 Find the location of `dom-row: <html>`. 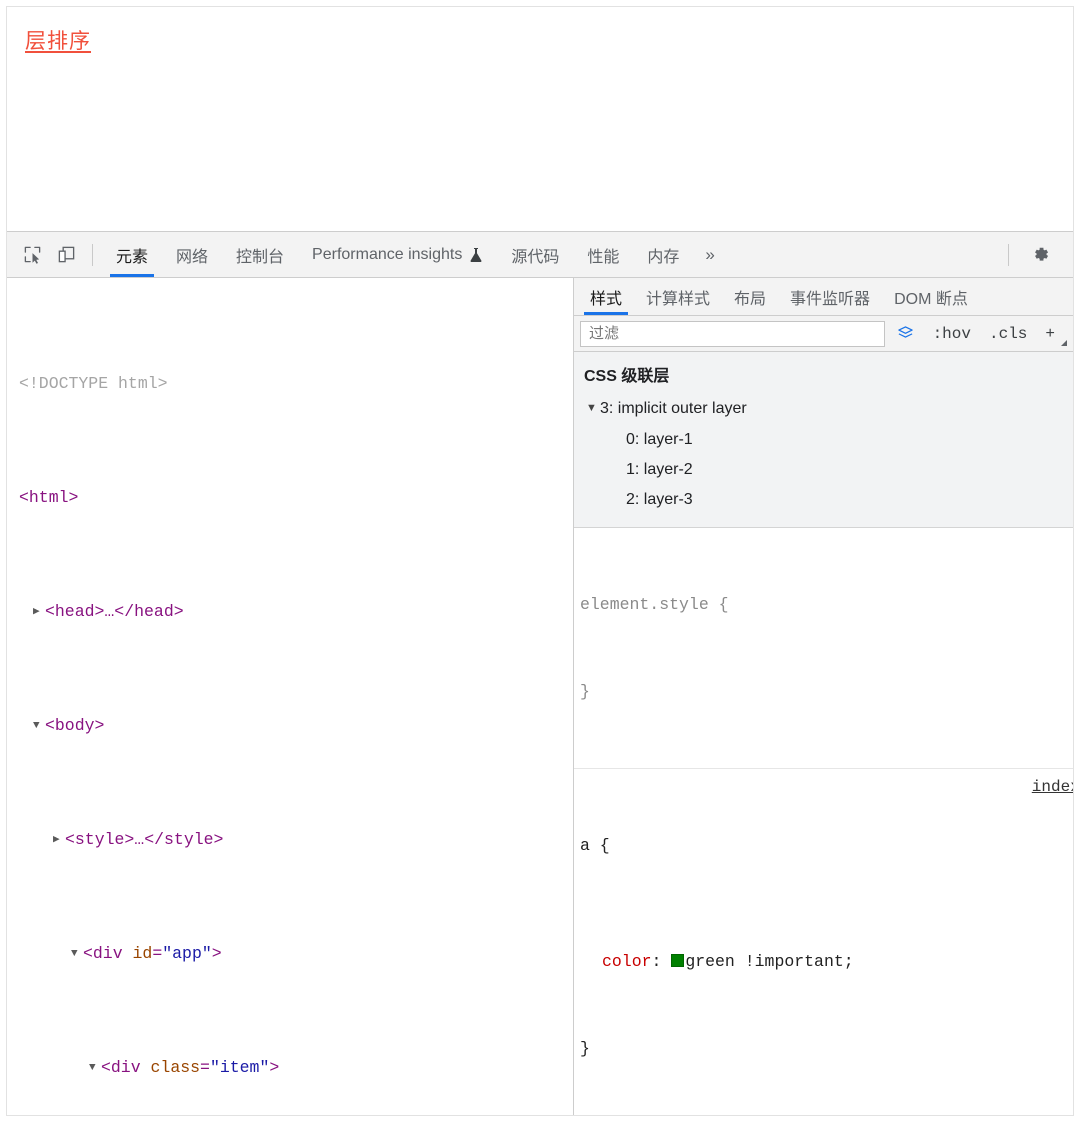

dom-row: <html> is located at coordinates (290, 498).